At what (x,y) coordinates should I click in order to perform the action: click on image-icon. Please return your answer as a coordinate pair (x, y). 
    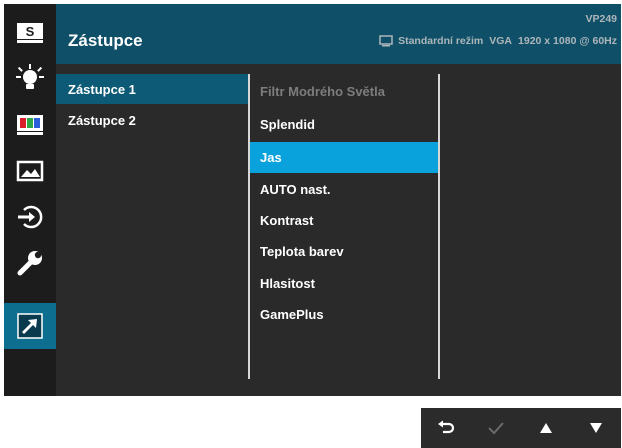
    Looking at the image, I should click on (30, 171).